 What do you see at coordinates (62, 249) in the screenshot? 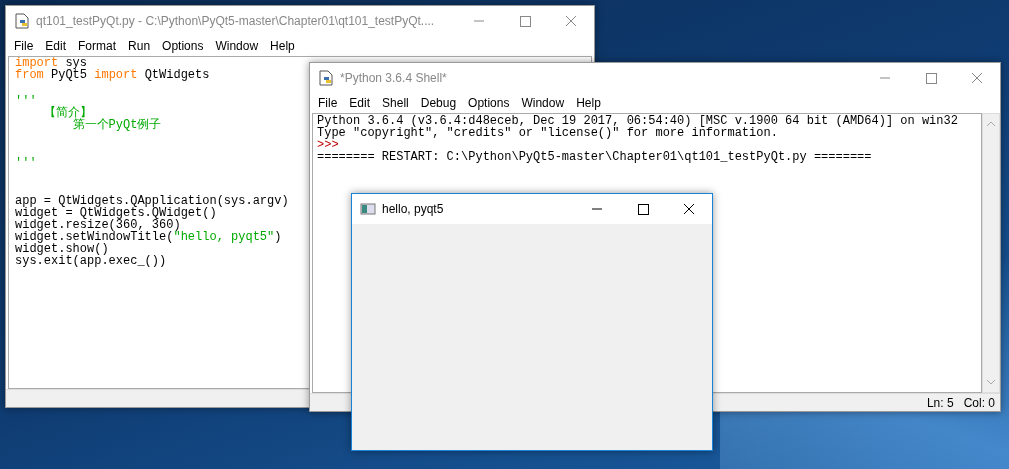
I see `code-line: widget.show()` at bounding box center [62, 249].